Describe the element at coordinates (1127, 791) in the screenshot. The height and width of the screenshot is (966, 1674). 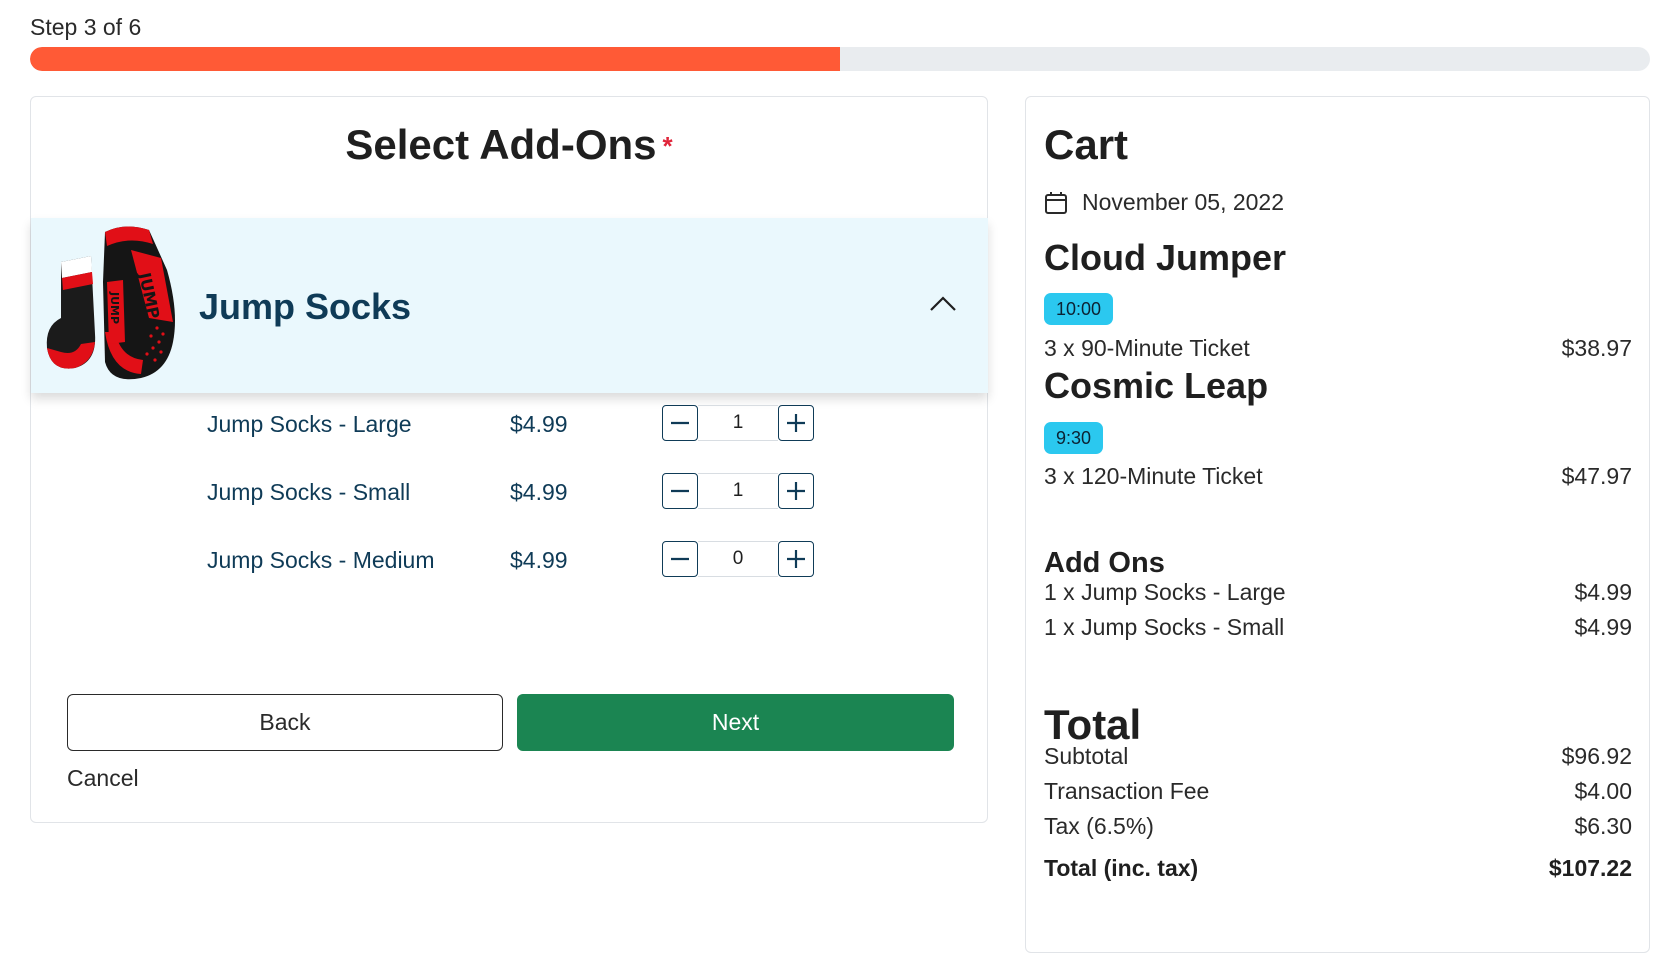
I see `summary-label: Transaction Fee` at that location.